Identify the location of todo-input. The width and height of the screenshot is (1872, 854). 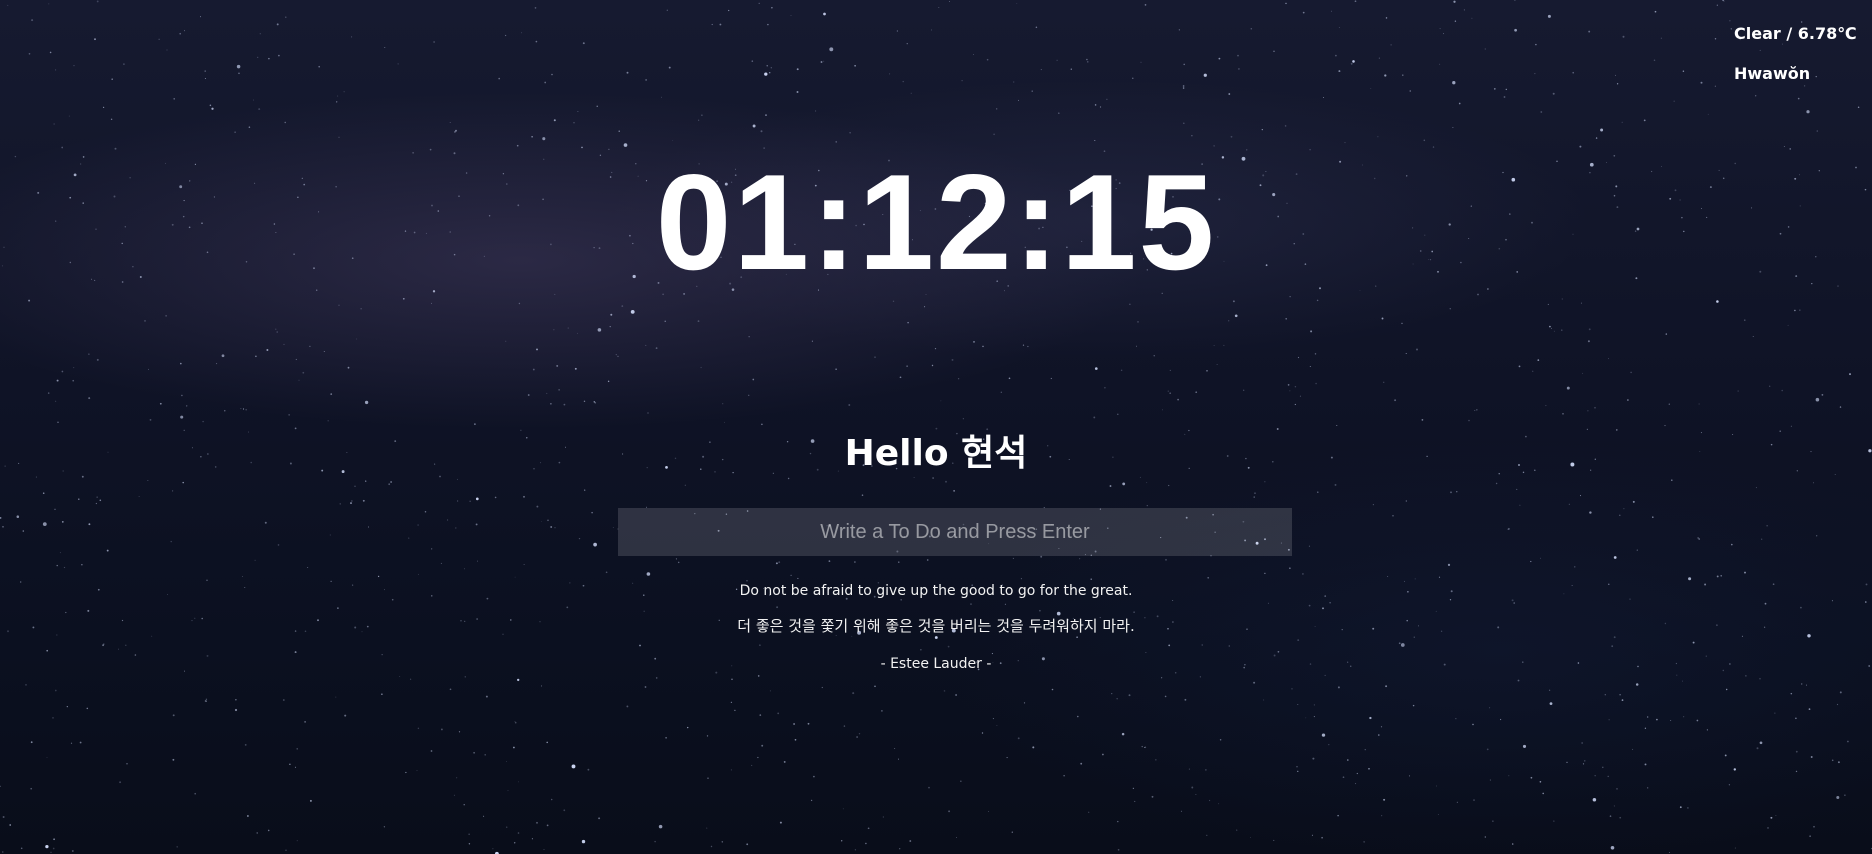
(955, 532).